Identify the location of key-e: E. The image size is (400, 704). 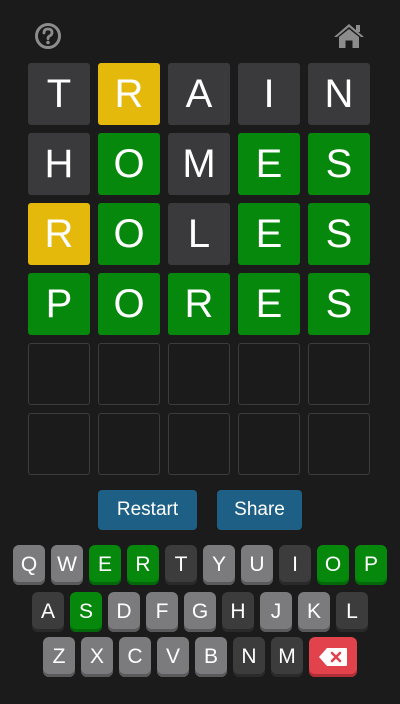
(105, 565).